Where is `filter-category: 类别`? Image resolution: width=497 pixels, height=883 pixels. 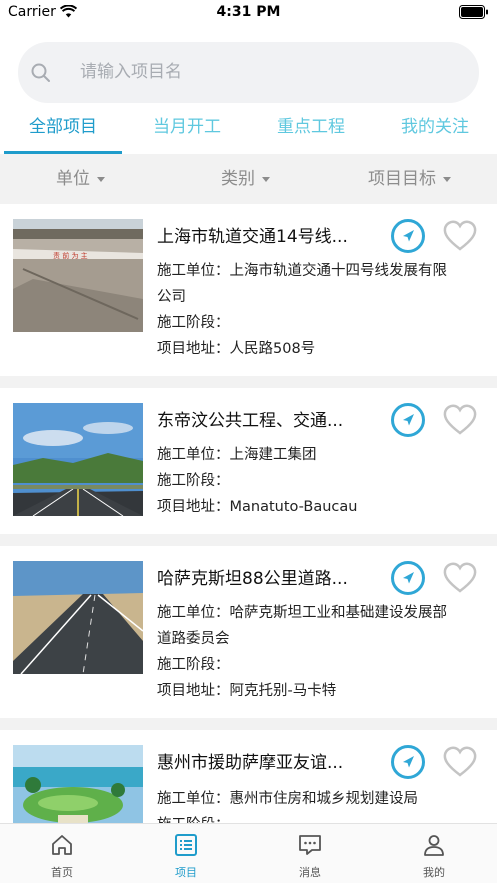
filter-category: 类别 is located at coordinates (245, 179).